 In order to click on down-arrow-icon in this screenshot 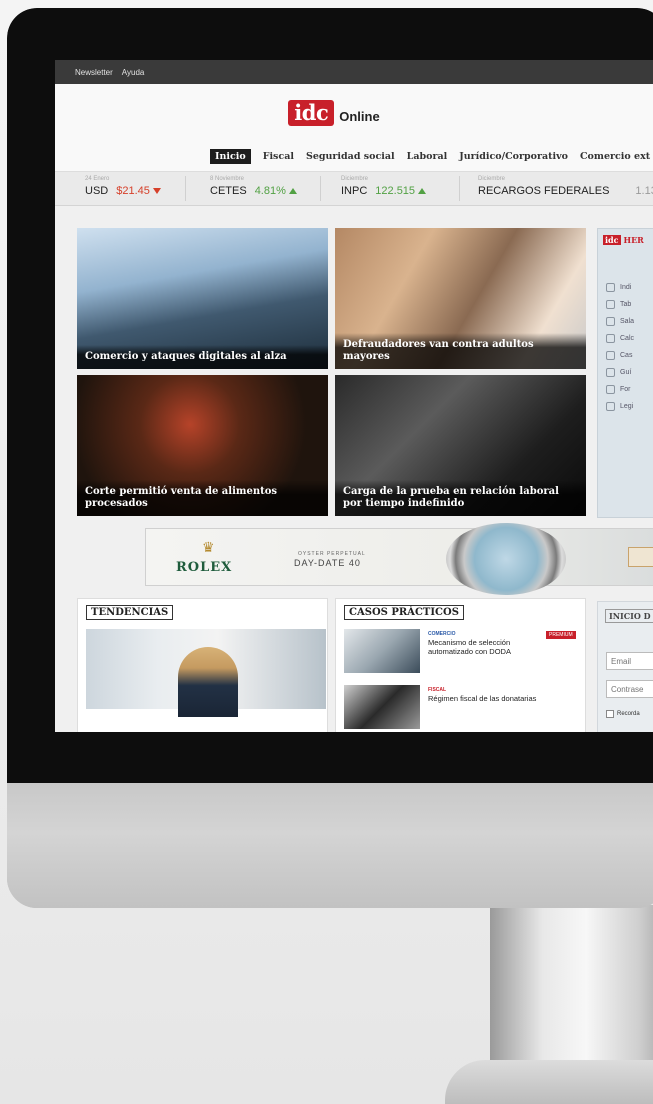, I will do `click(156, 191)`.